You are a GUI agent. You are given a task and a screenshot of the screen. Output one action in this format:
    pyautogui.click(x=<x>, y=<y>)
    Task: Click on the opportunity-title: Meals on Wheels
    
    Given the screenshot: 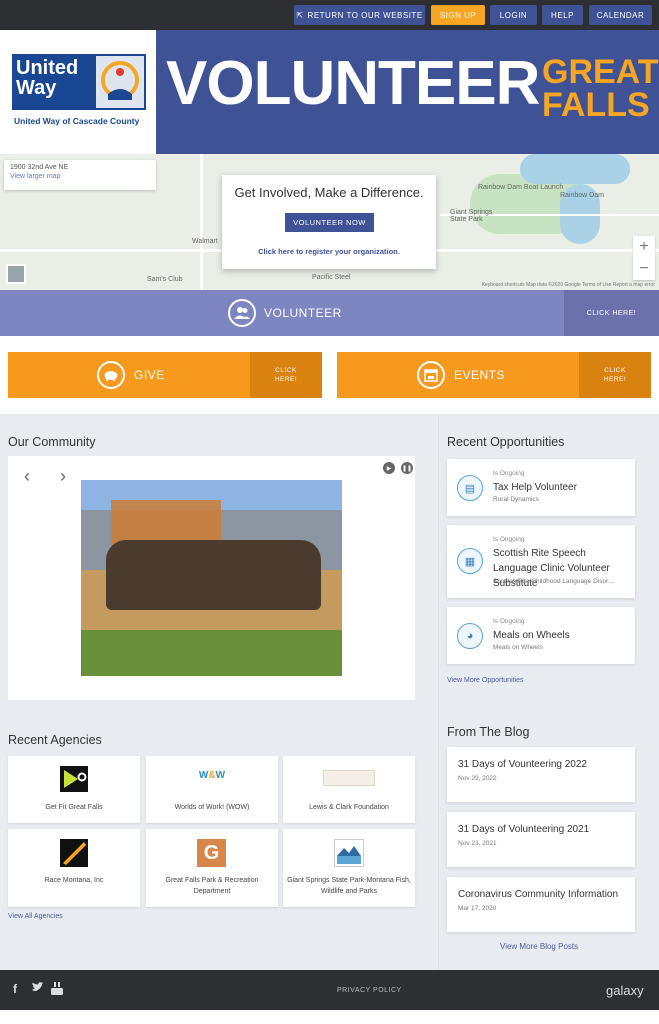 What is the action you would take?
    pyautogui.click(x=531, y=635)
    